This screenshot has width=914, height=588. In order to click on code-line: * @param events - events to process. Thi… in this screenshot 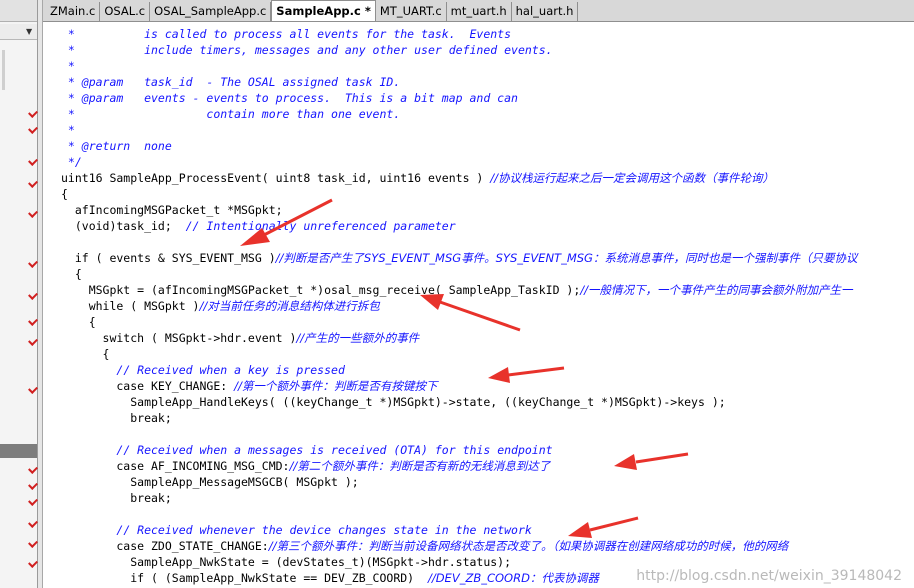, I will do `click(459, 98)`.